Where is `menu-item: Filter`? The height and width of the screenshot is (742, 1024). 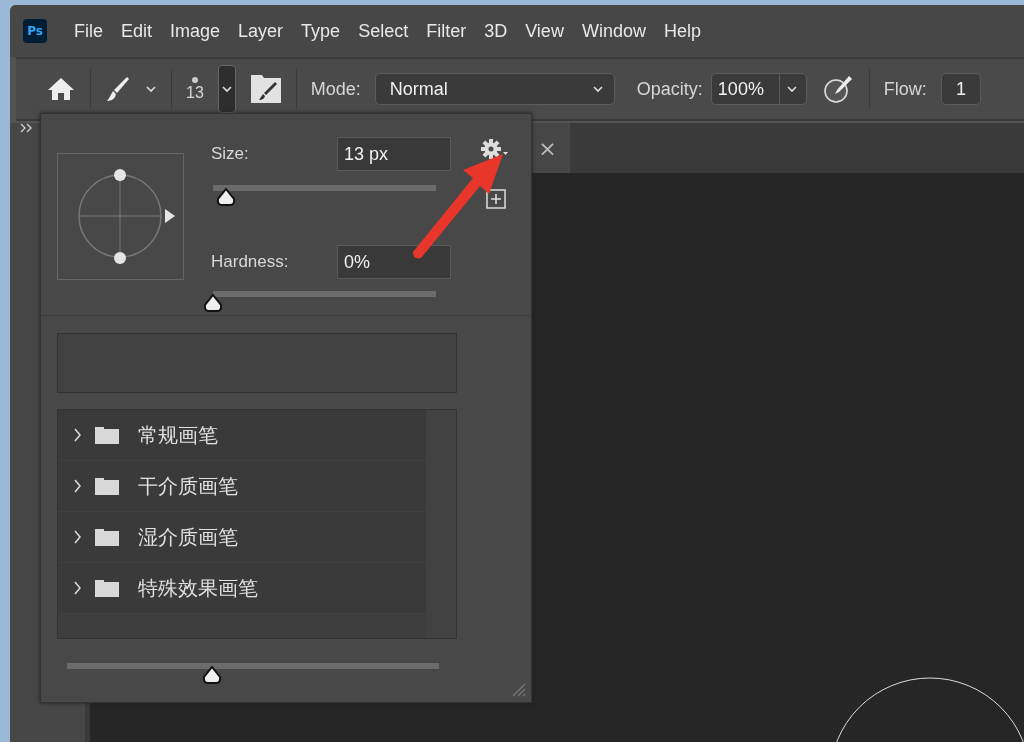
menu-item: Filter is located at coordinates (446, 31).